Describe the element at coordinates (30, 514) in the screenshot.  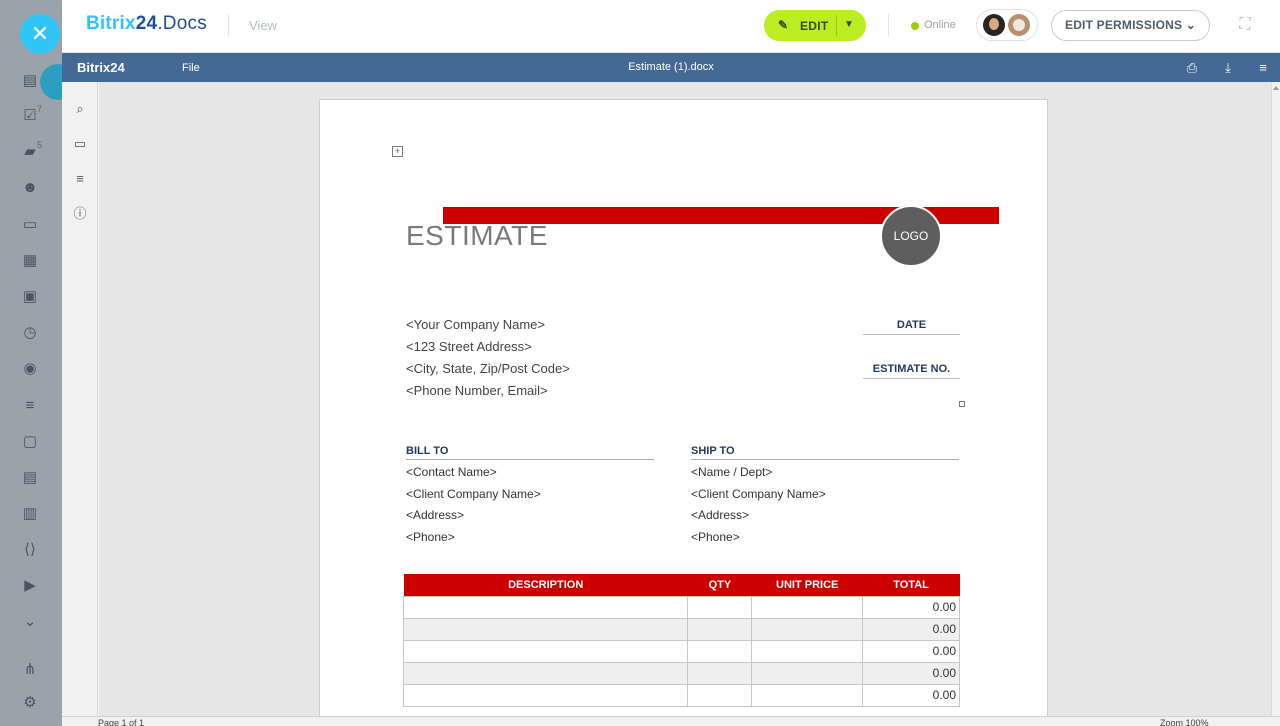
I see `knowledge-base-icon: ▥` at that location.